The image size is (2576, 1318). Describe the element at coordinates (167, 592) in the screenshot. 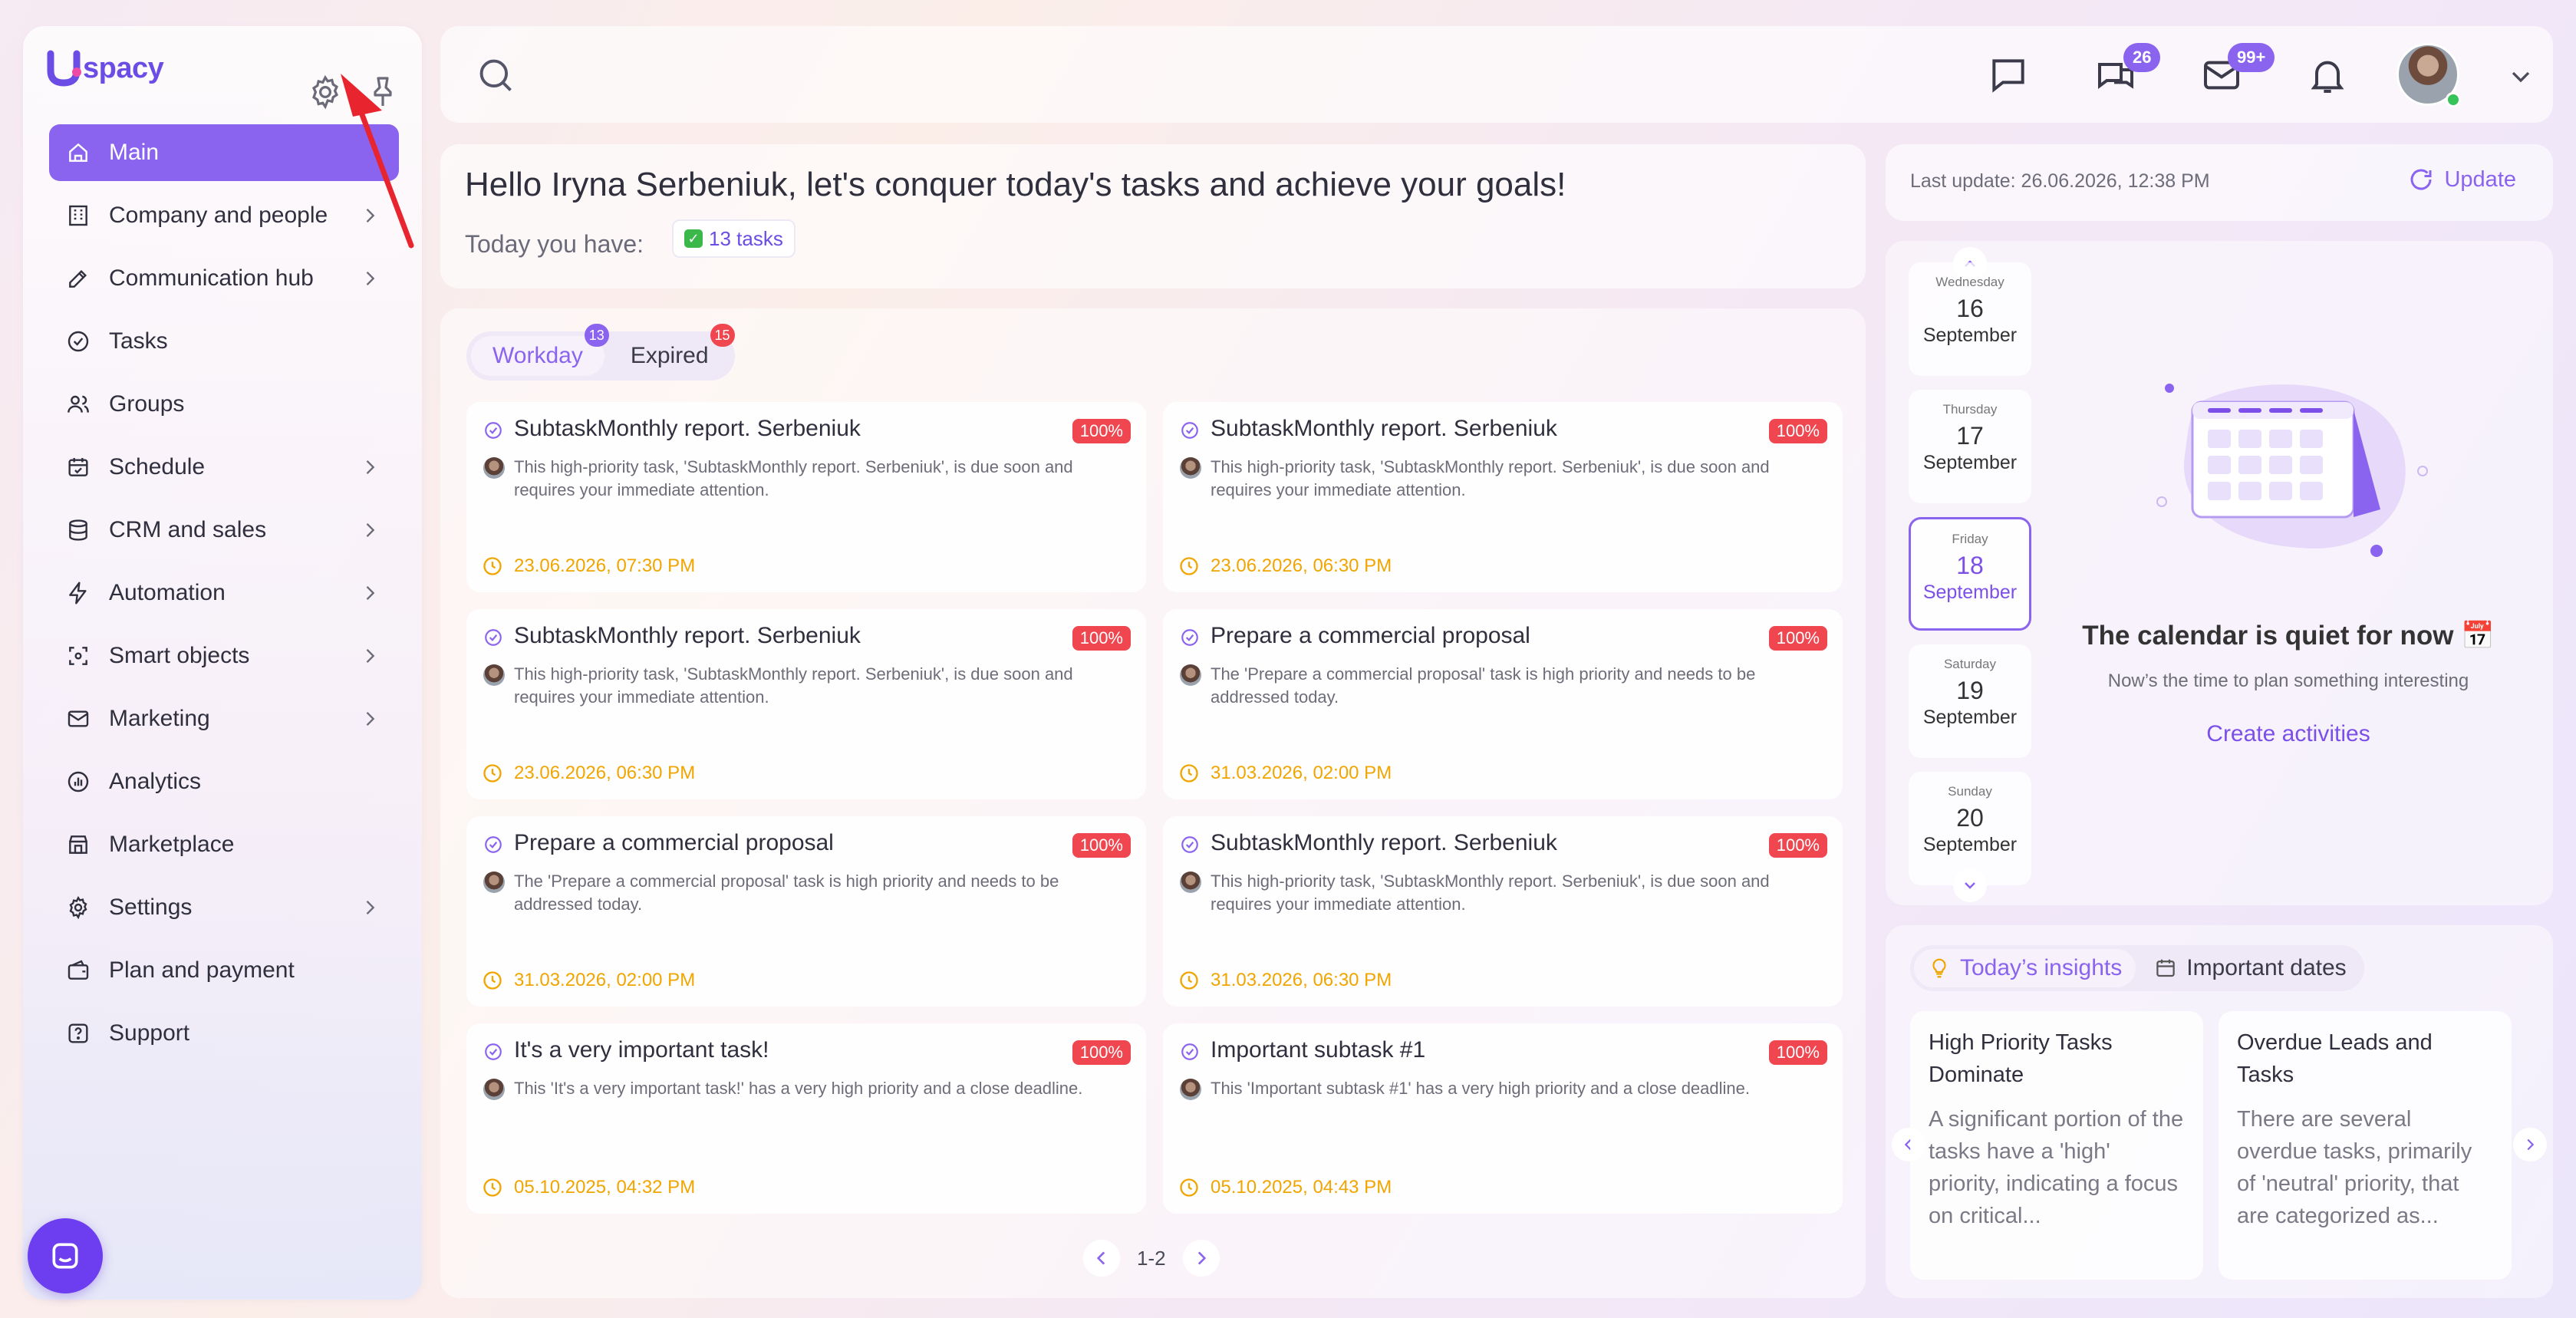

I see `sidebar-item-label: Automation` at that location.